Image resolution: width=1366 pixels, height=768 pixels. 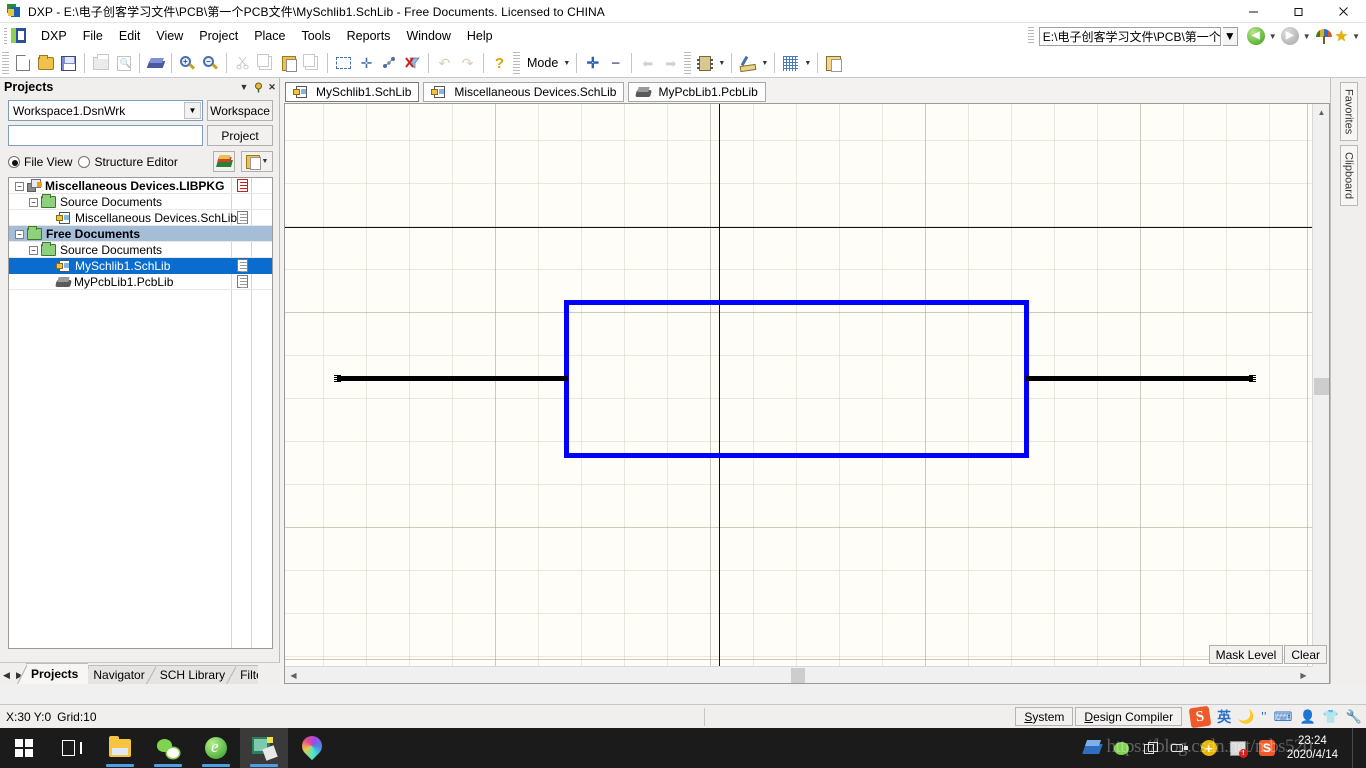 What do you see at coordinates (1030, 36) in the screenshot?
I see `path-grip-handle` at bounding box center [1030, 36].